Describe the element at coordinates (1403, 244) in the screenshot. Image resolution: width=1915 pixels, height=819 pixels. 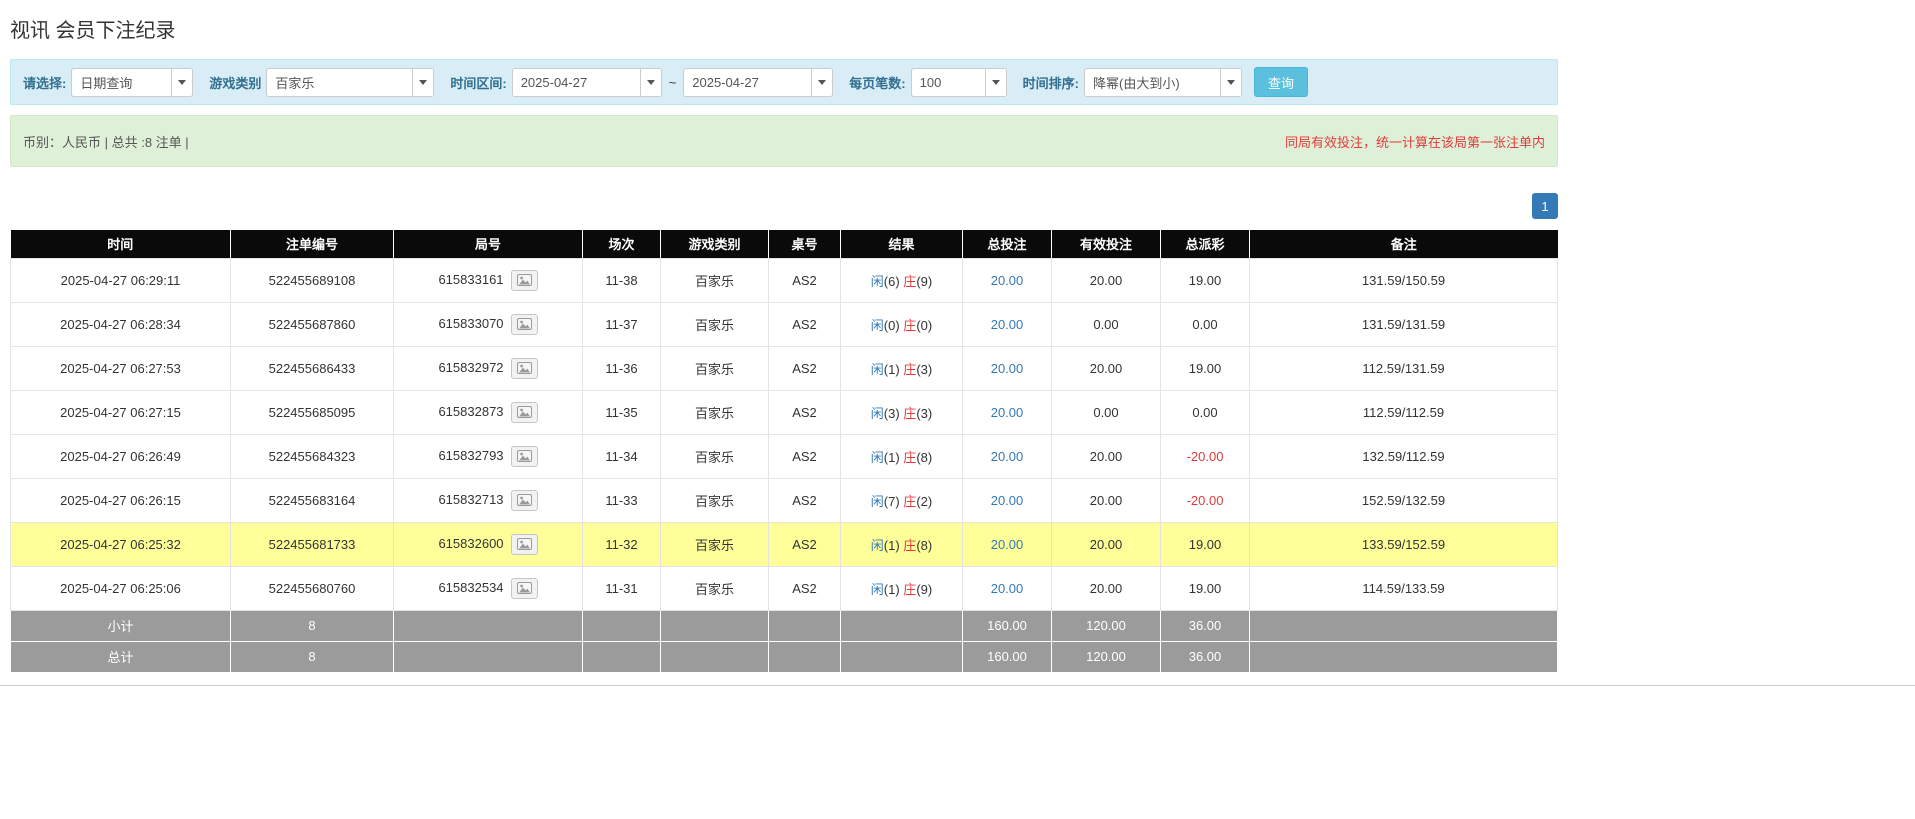
I see `column-header: 备注` at that location.